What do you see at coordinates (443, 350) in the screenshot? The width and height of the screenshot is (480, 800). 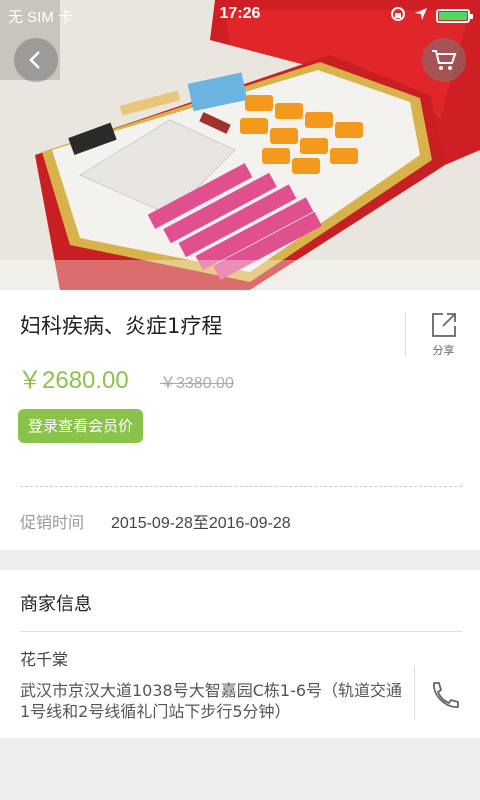 I see `share-label: 分享` at bounding box center [443, 350].